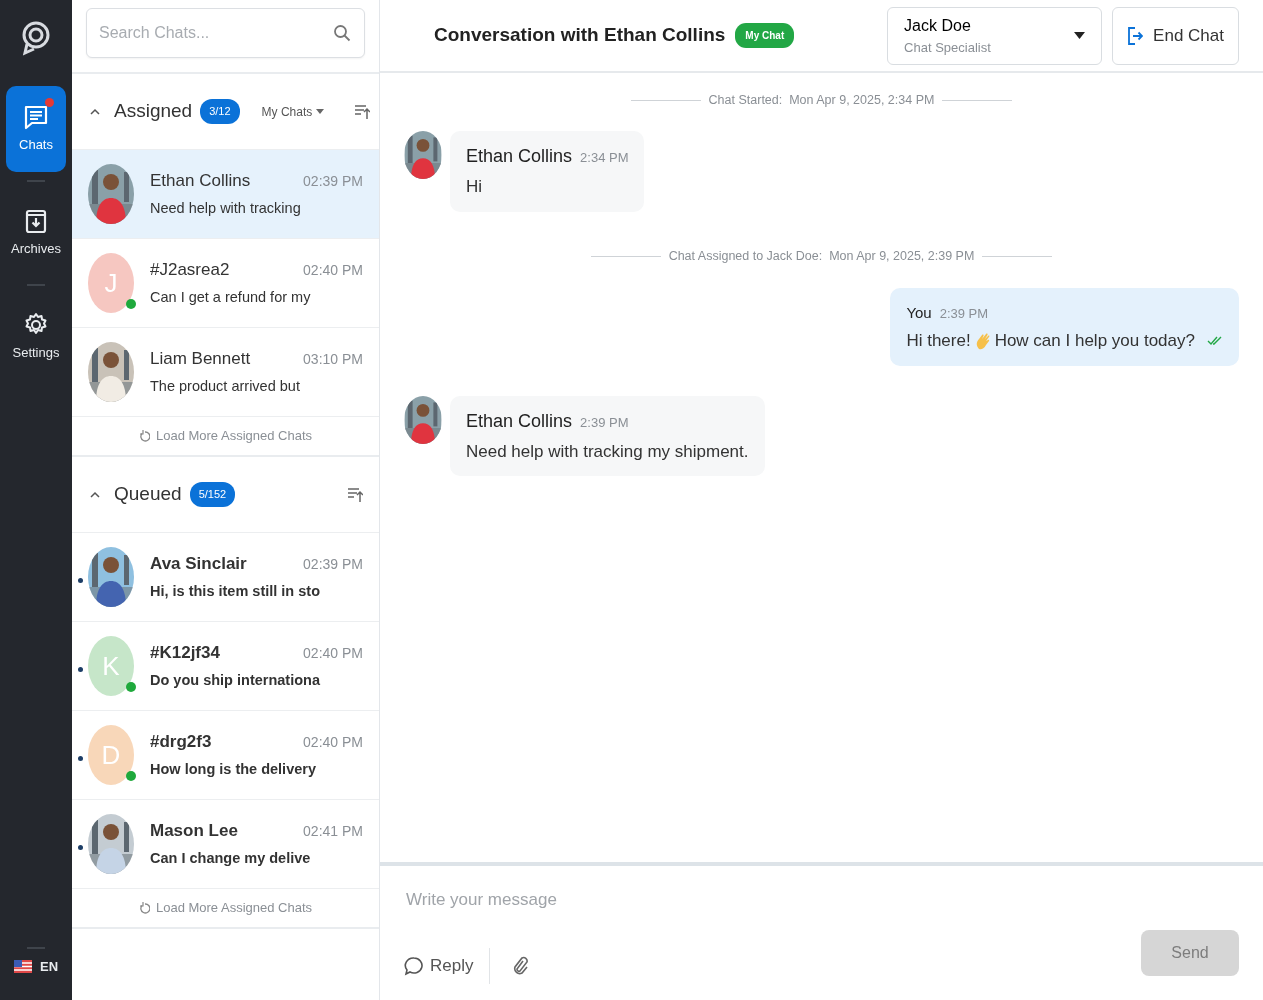 The width and height of the screenshot is (1263, 1000). I want to click on chat-time: 02:41 PM, so click(333, 831).